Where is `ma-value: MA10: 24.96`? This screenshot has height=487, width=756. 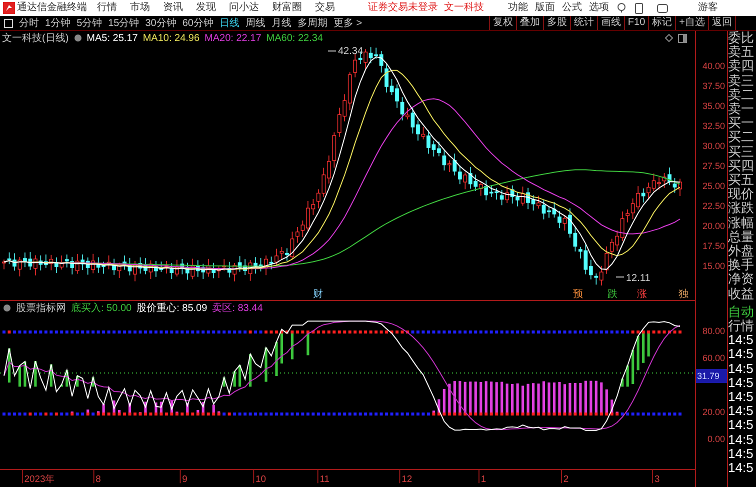
ma-value: MA10: 24.96 is located at coordinates (171, 39).